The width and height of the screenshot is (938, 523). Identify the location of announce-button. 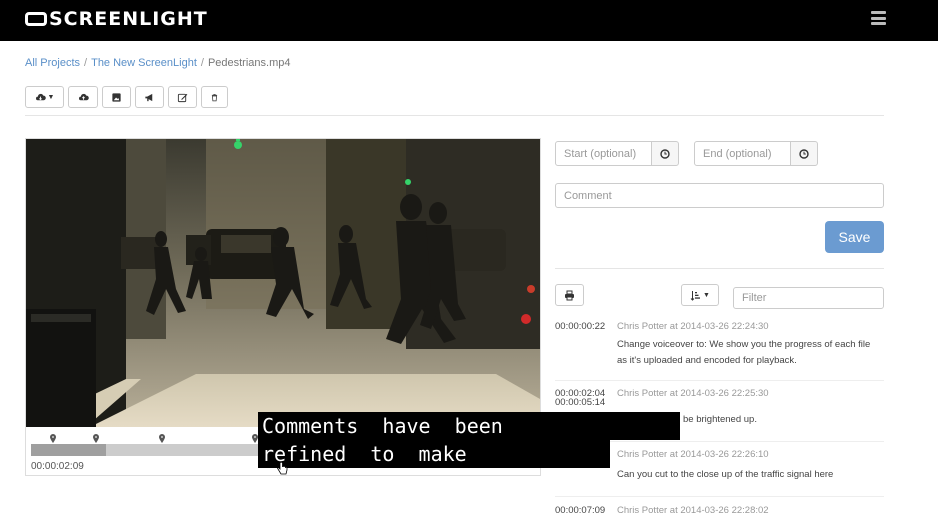
(149, 97).